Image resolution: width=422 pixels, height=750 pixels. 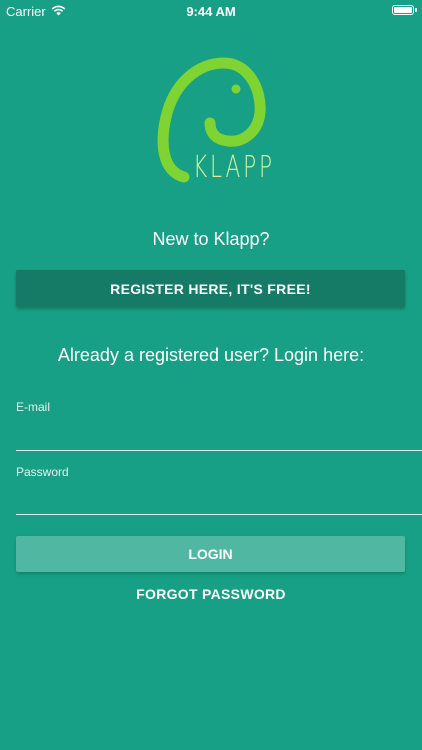 What do you see at coordinates (210, 554) in the screenshot?
I see `login-button: LOGIN` at bounding box center [210, 554].